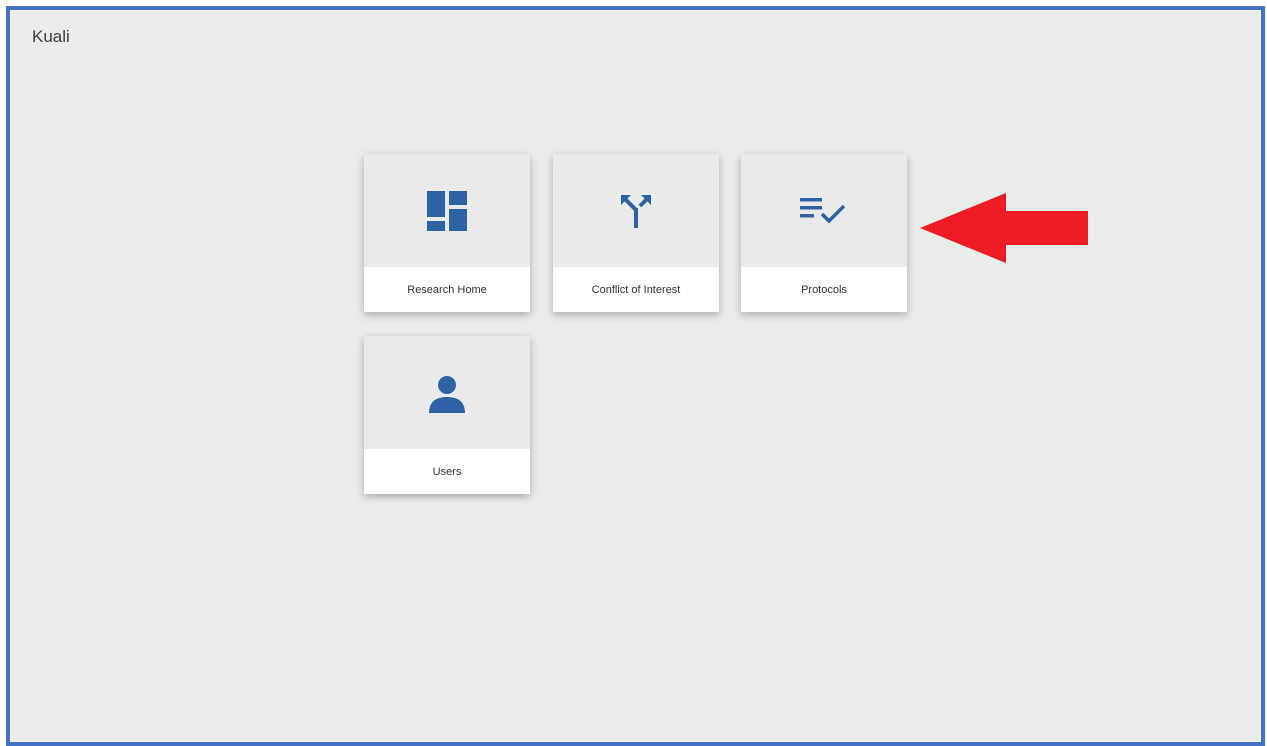 The image size is (1267, 746). I want to click on tile-users: Users, so click(447, 415).